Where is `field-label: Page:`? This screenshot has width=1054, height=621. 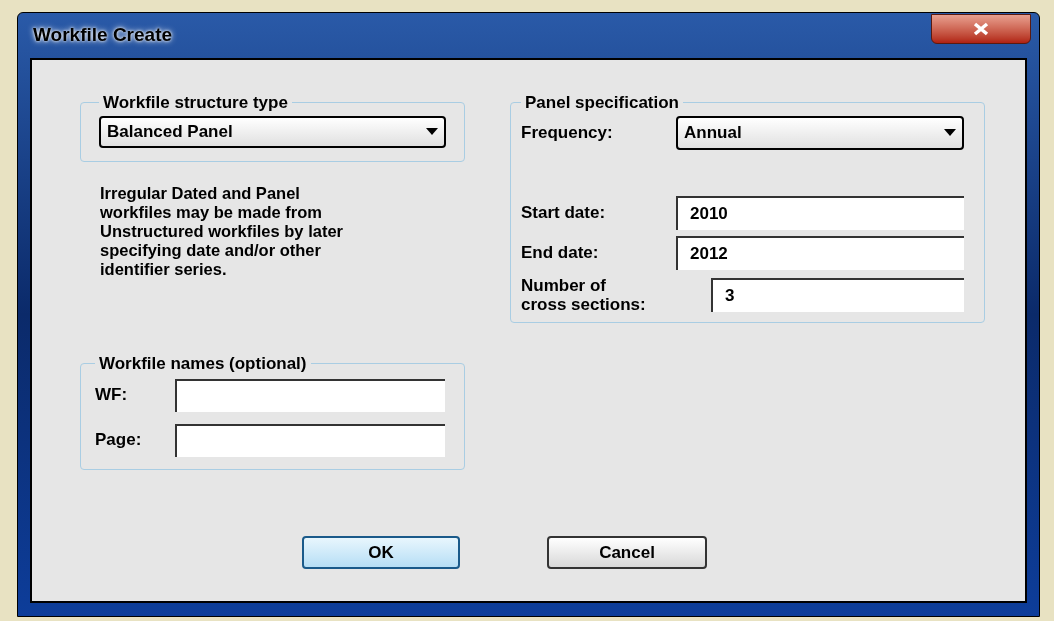
field-label: Page: is located at coordinates (119, 440).